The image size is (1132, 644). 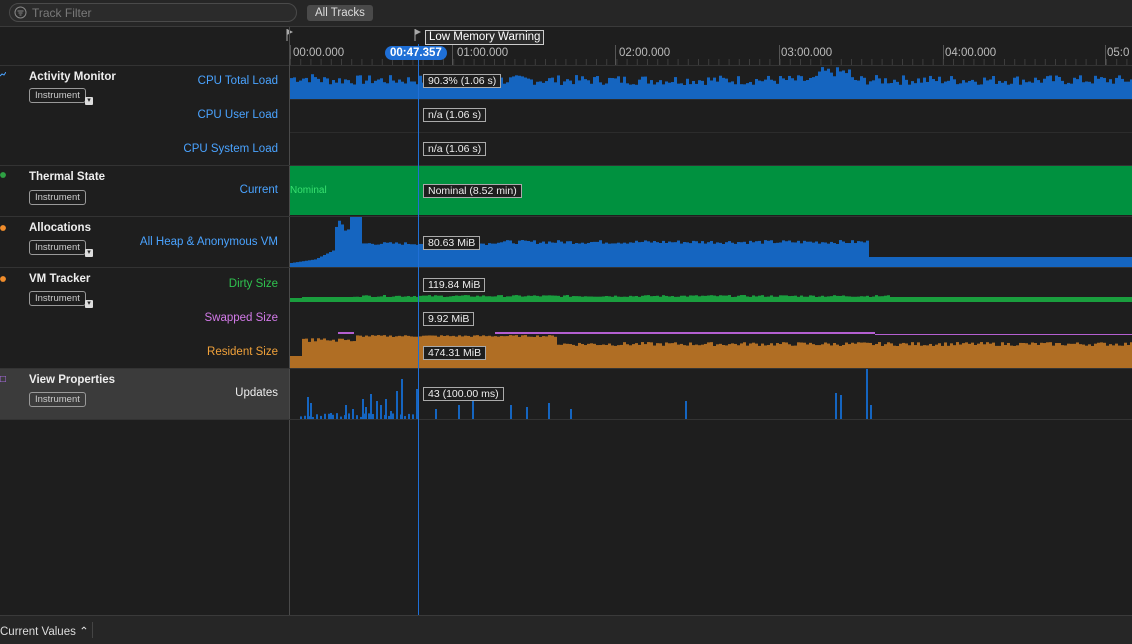 What do you see at coordinates (157, 12) in the screenshot?
I see `track-filter-input` at bounding box center [157, 12].